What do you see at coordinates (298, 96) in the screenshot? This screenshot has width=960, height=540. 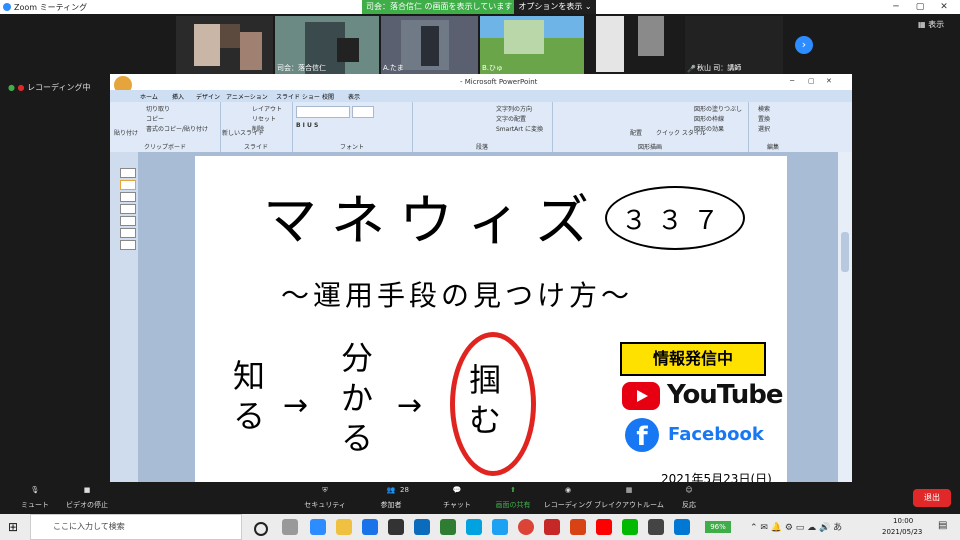 I see `tab-slideshow: スライド ショー` at bounding box center [298, 96].